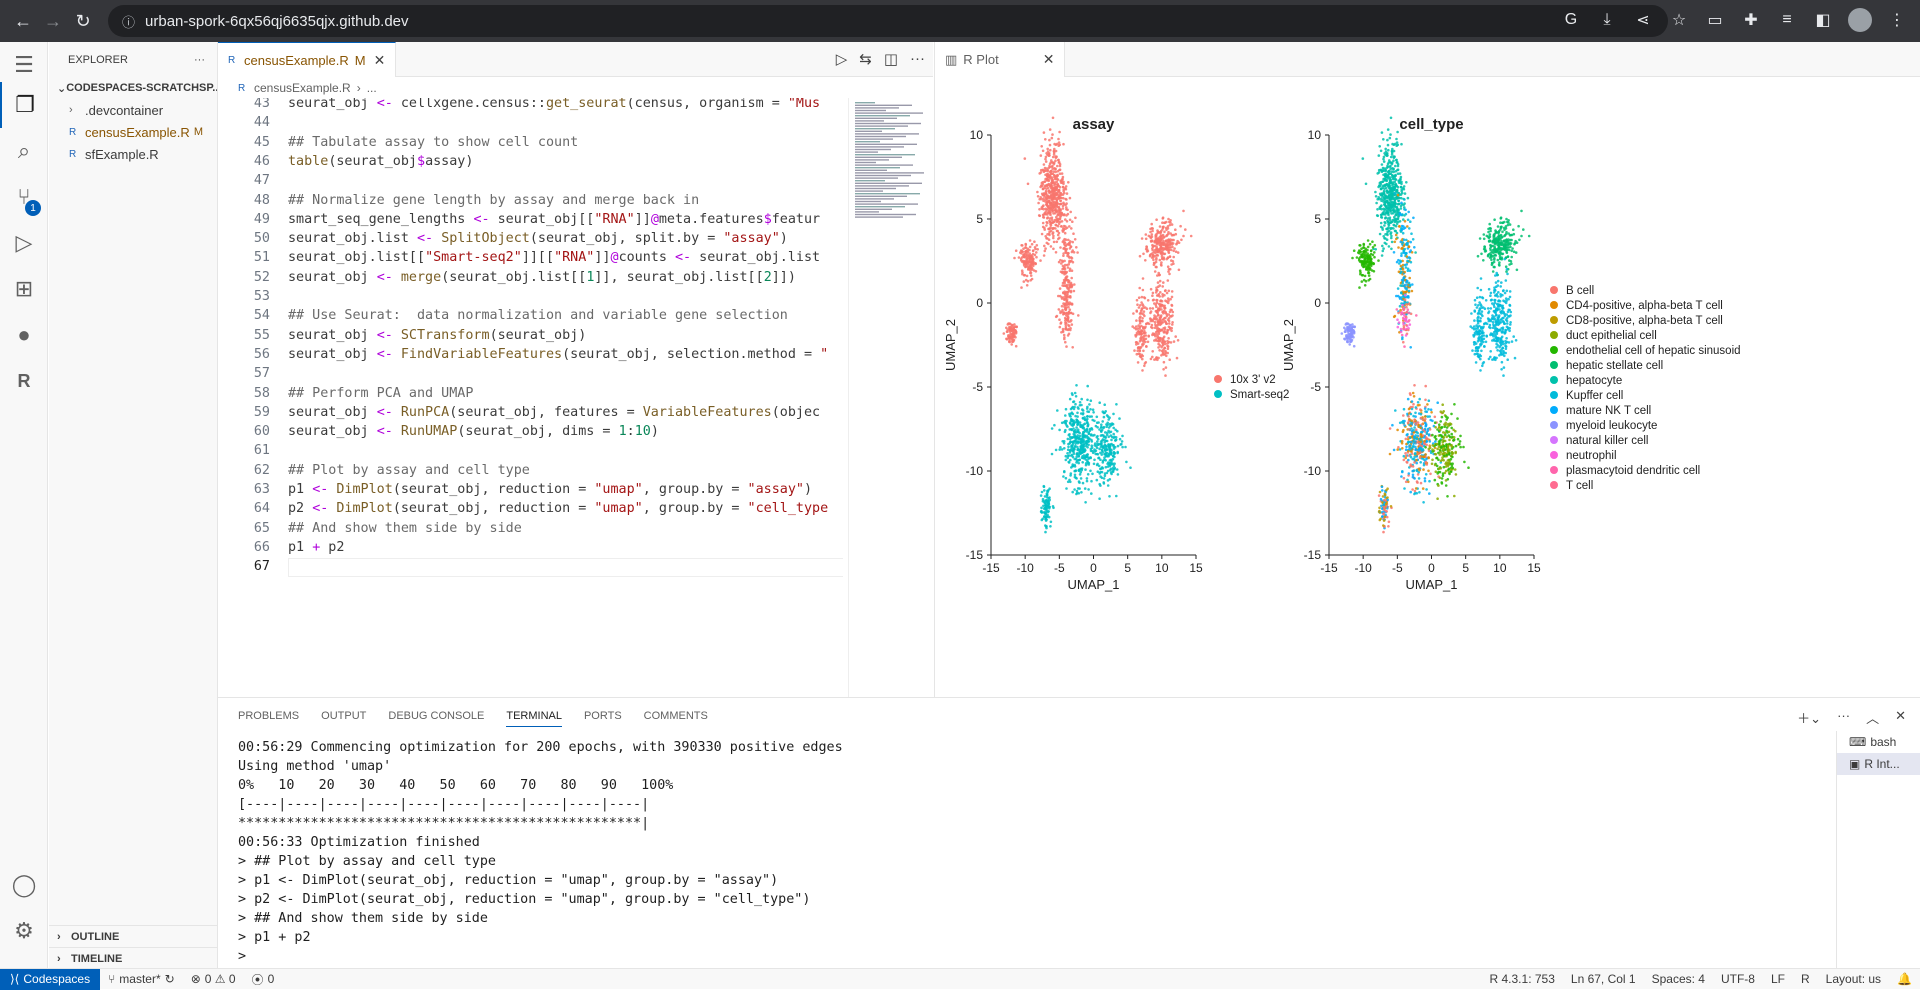 The height and width of the screenshot is (990, 1920). Describe the element at coordinates (1823, 20) in the screenshot. I see `side-panel-icon: ◧` at that location.